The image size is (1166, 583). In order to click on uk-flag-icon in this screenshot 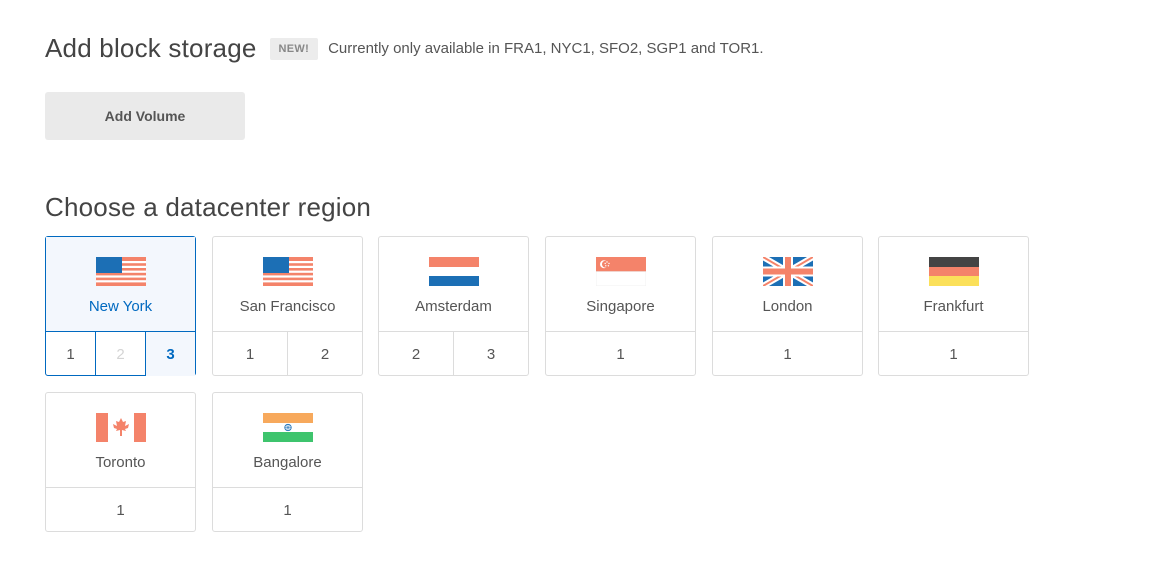, I will do `click(787, 271)`.